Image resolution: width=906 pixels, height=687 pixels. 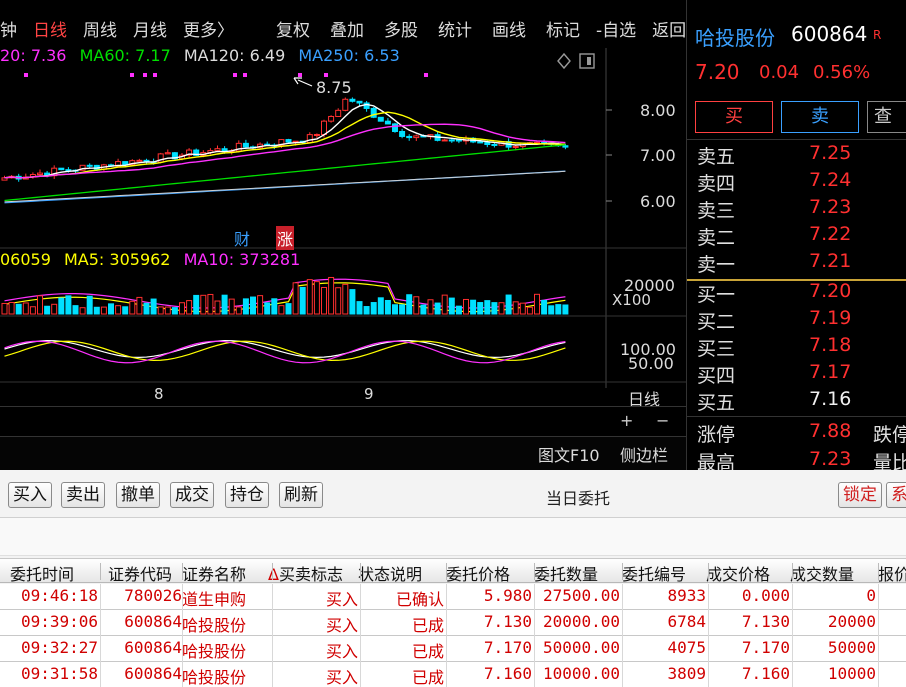 I want to click on cell-price: 7.130, so click(x=507, y=621).